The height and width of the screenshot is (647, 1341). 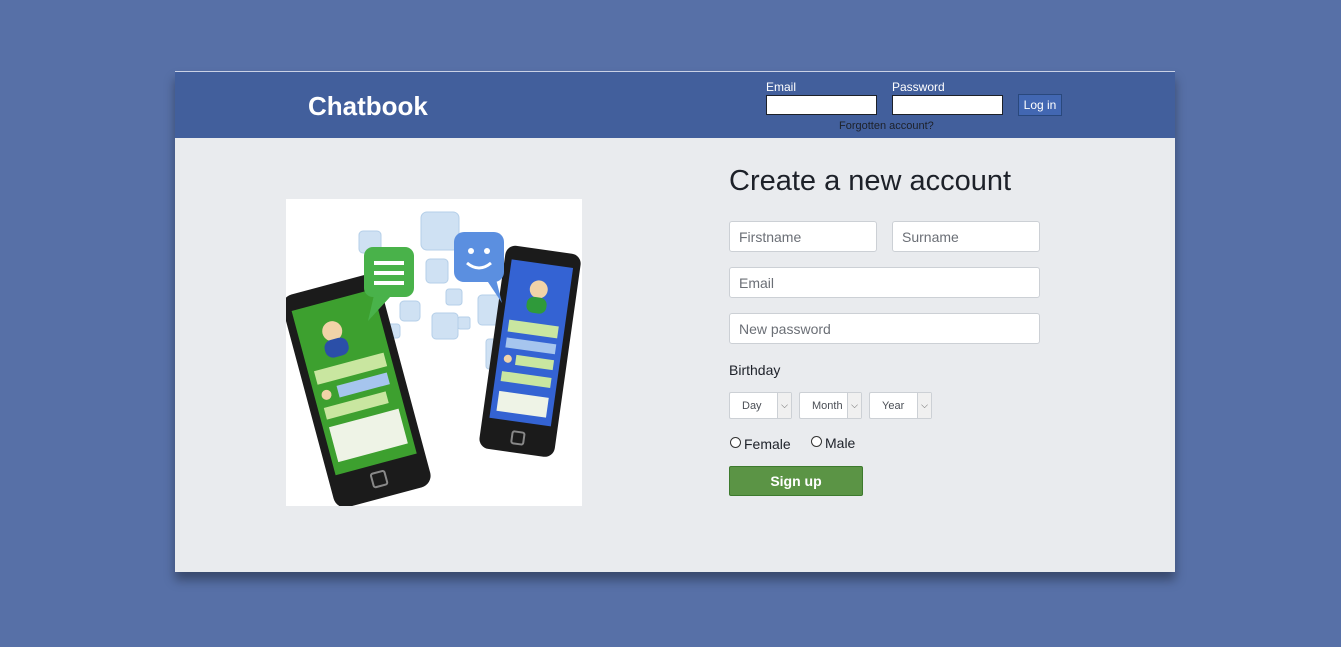 What do you see at coordinates (752, 406) in the screenshot?
I see `day-select-label: Day` at bounding box center [752, 406].